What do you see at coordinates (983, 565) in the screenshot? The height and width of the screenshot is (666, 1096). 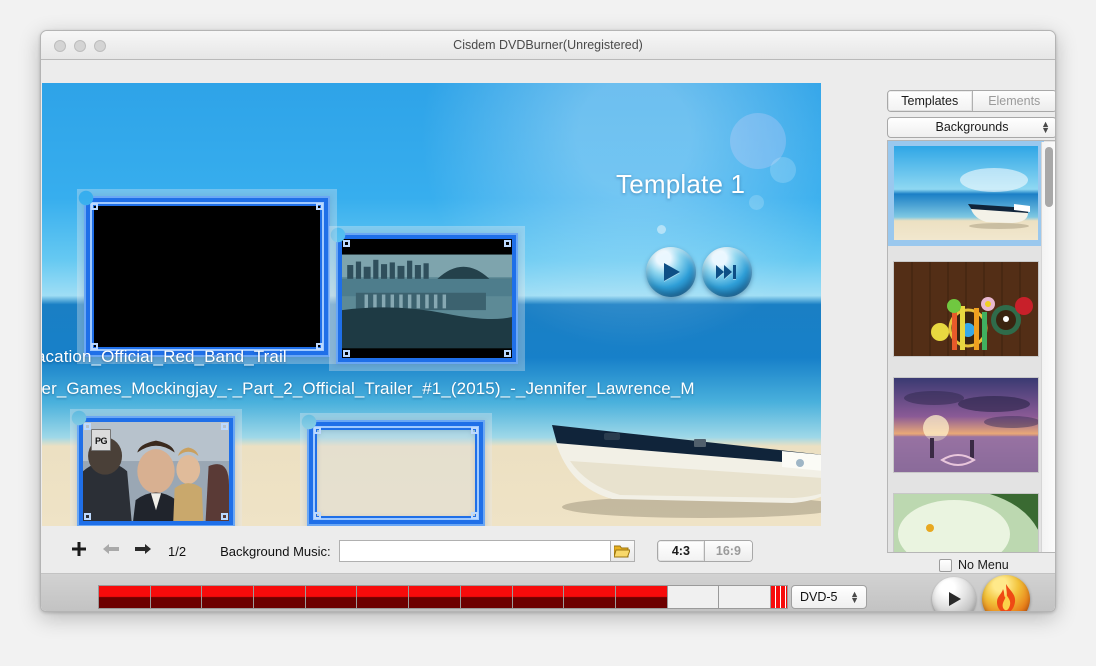 I see `no-menu-label: No Menu` at bounding box center [983, 565].